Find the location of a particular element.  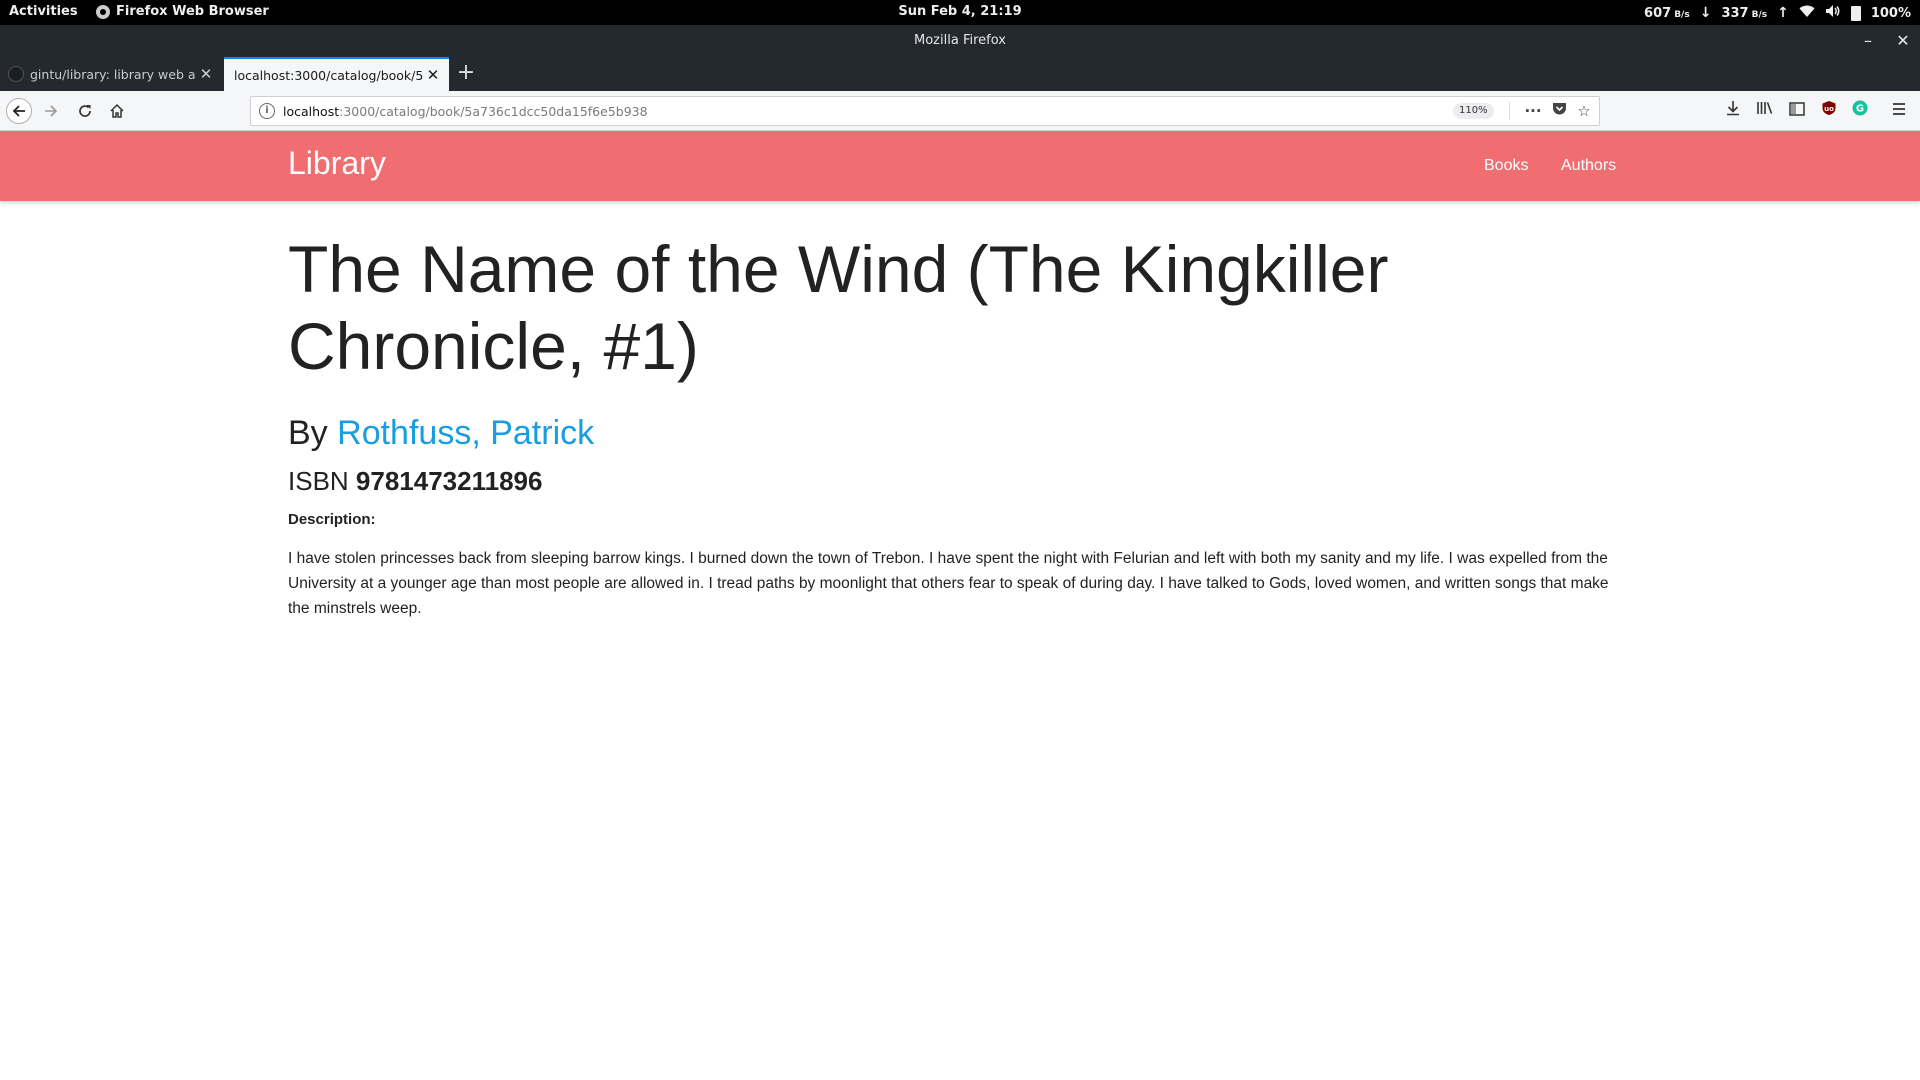

description-label: Description: is located at coordinates (332, 519).